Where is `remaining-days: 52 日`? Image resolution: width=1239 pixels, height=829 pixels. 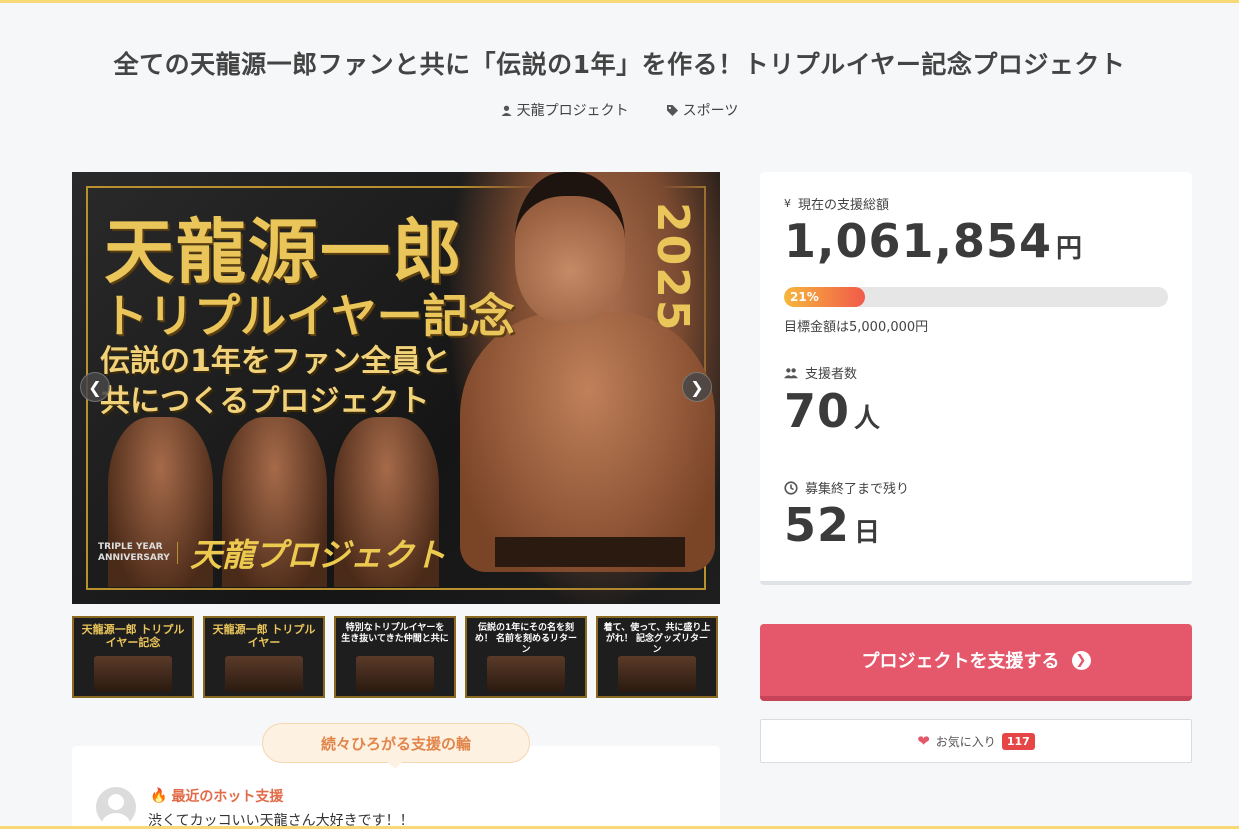
remaining-days: 52 日 is located at coordinates (832, 525).